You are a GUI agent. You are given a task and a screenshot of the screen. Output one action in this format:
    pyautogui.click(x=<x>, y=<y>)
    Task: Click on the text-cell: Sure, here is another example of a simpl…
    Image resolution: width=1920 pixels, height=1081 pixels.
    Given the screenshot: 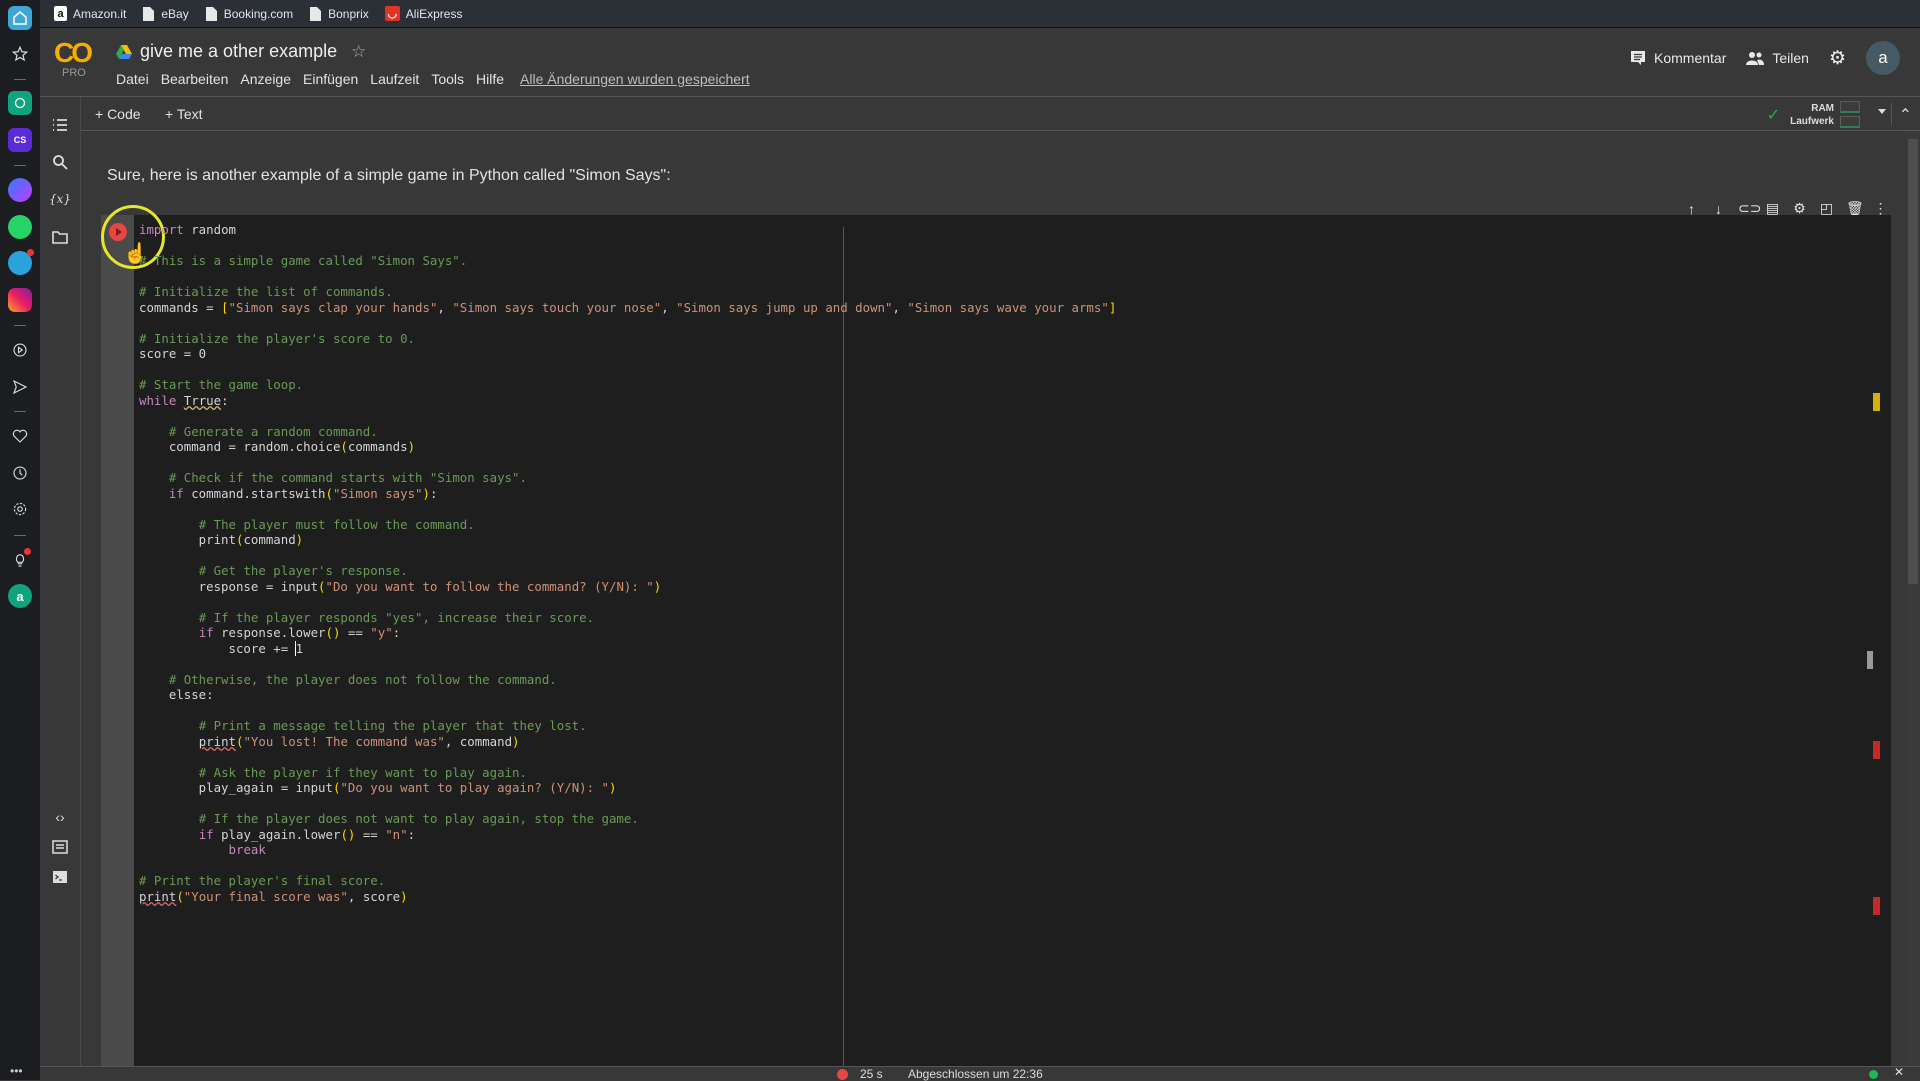 What is the action you would take?
    pyautogui.click(x=389, y=176)
    